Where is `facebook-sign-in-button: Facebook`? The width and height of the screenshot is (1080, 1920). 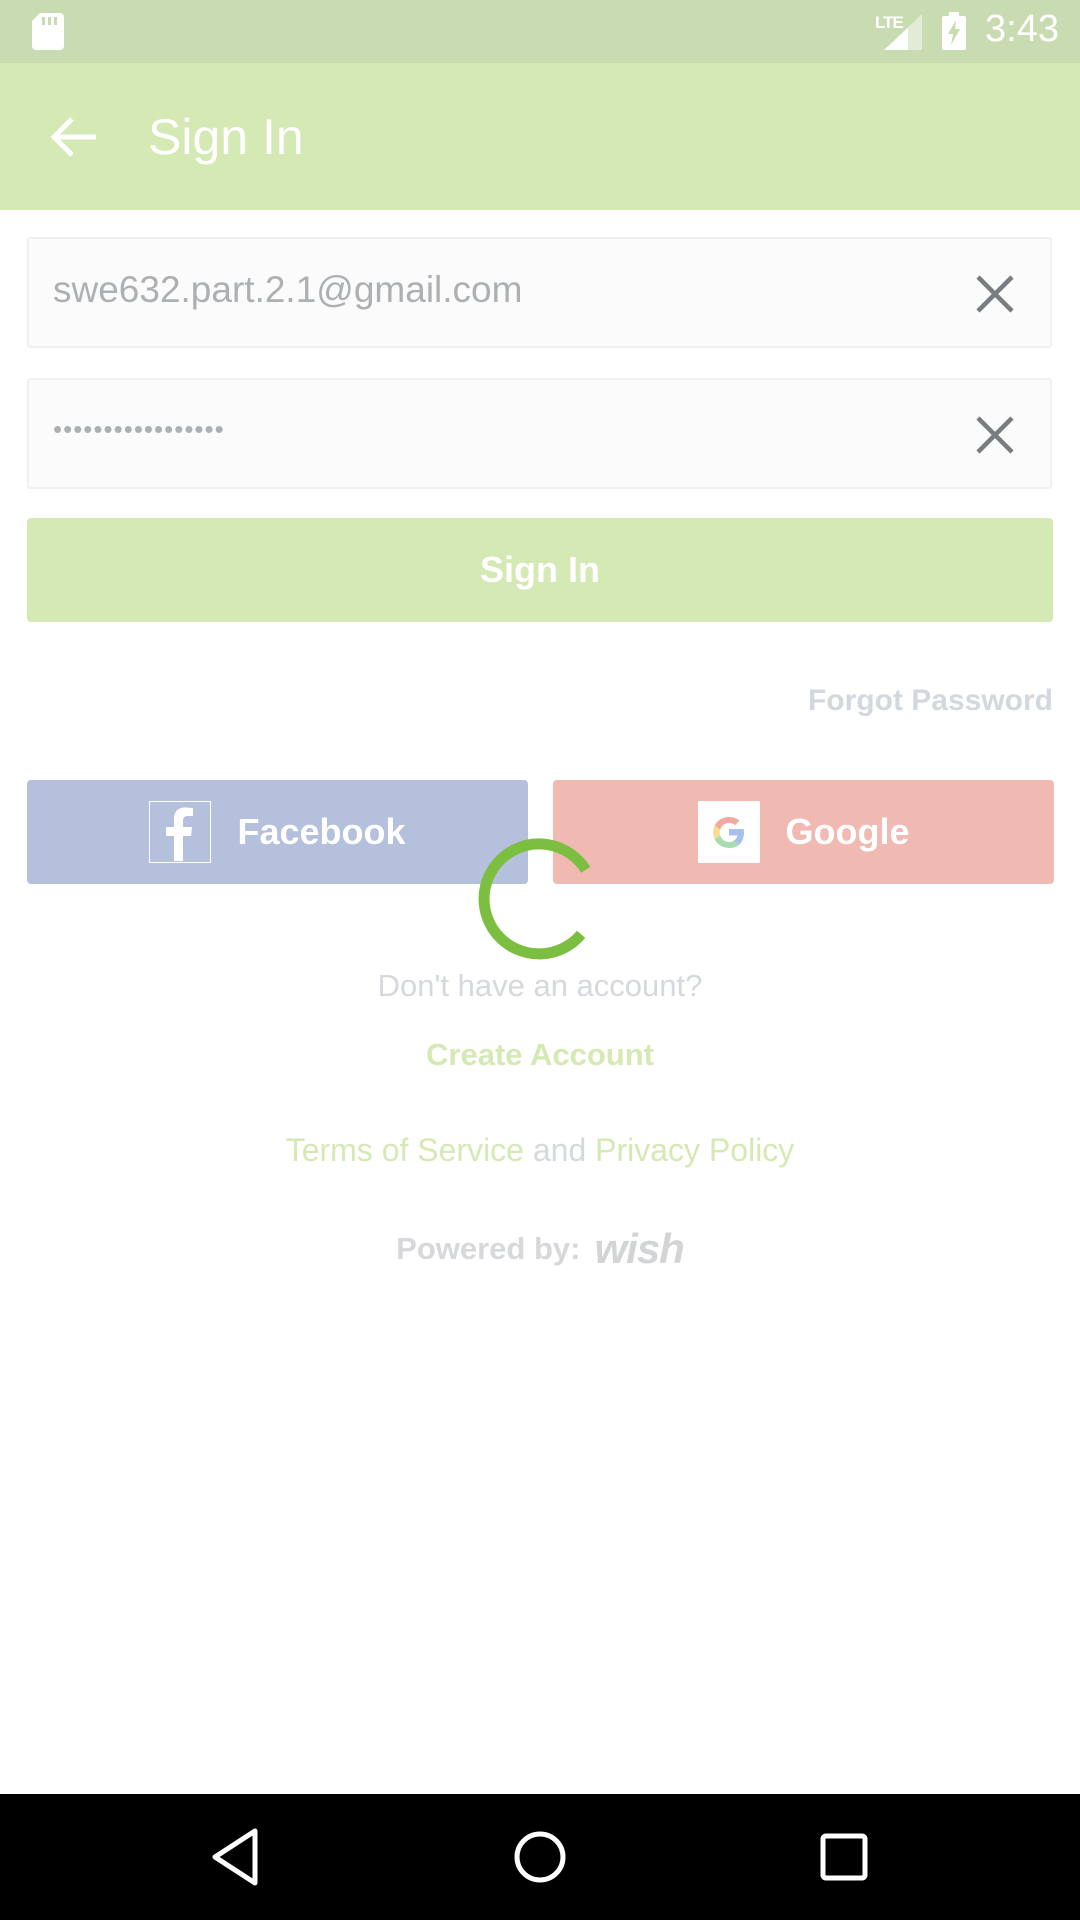 facebook-sign-in-button: Facebook is located at coordinates (277, 832).